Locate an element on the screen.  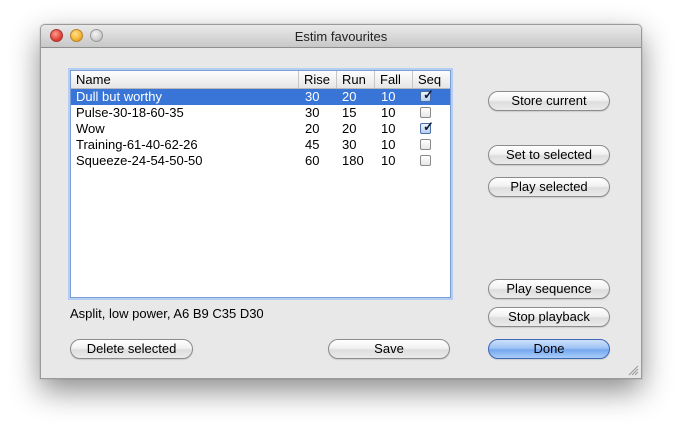
column-header-fall: Fall is located at coordinates (390, 80).